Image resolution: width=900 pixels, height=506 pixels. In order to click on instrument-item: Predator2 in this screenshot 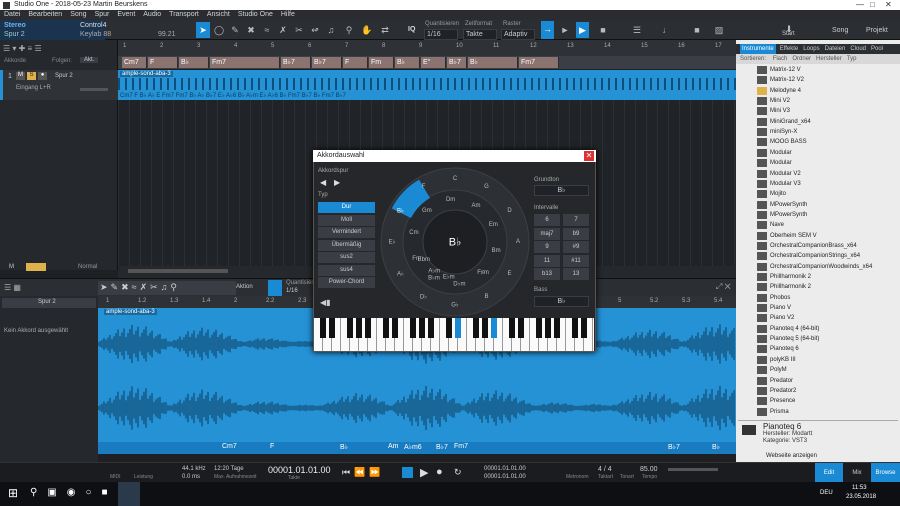, I will do `click(783, 391)`.